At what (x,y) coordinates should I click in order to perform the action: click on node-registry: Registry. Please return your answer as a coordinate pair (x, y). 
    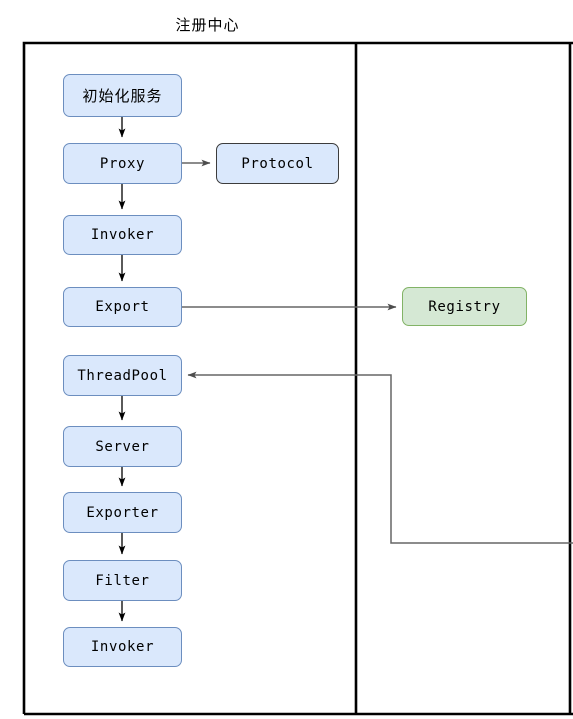
    Looking at the image, I should click on (464, 306).